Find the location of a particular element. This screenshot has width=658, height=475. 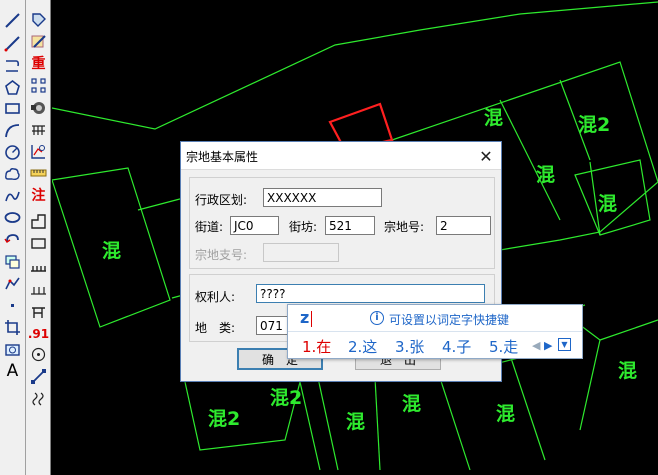

rectangle-tool-icon is located at coordinates (12, 108).